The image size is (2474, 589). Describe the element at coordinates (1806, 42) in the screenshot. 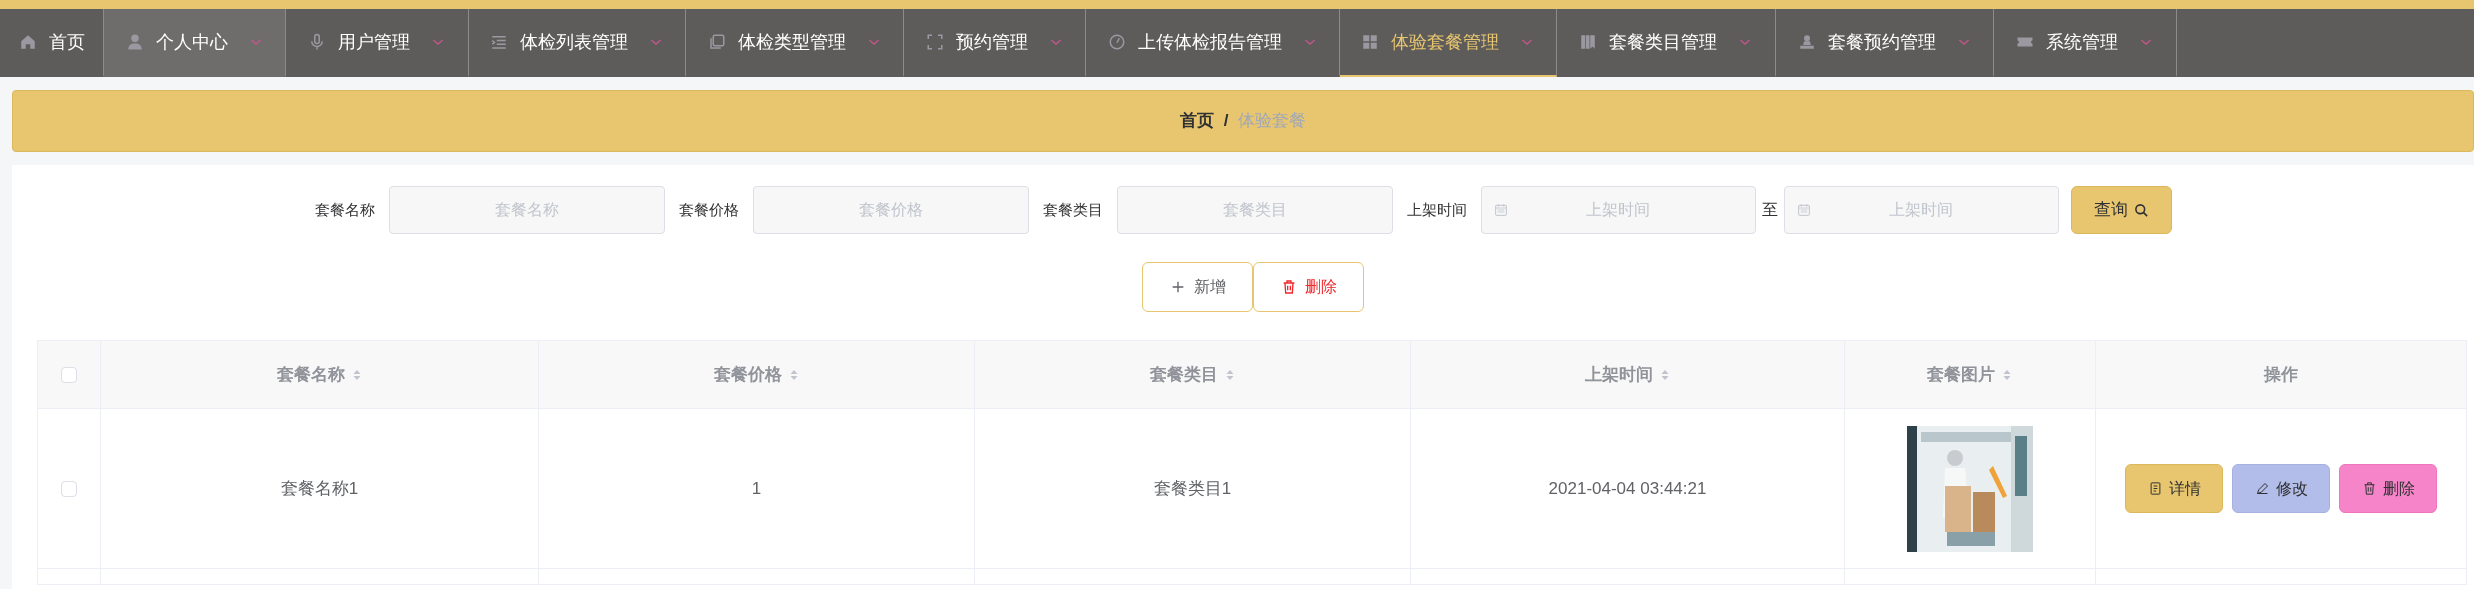

I see `stamp-icon` at that location.